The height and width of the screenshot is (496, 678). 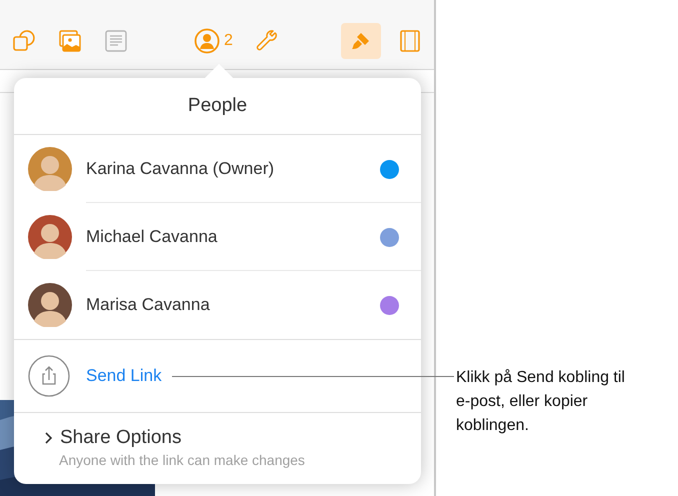 I want to click on chevron-icon, so click(x=49, y=438).